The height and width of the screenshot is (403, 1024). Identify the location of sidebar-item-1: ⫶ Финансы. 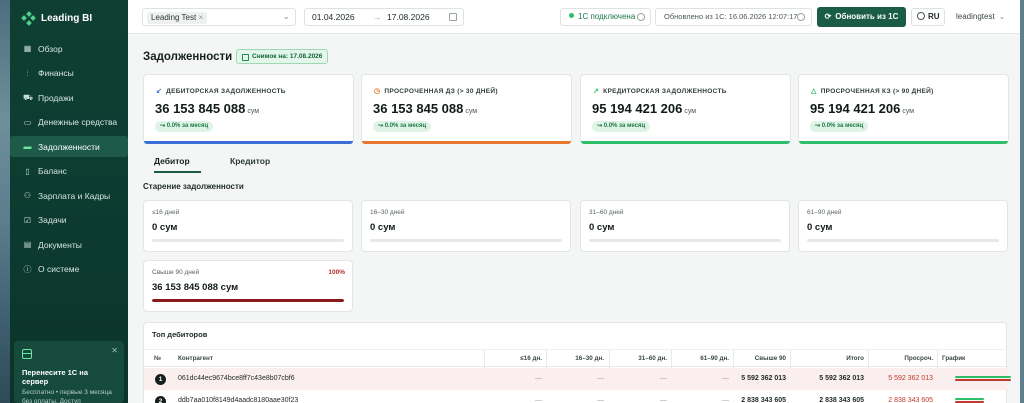
(69, 73).